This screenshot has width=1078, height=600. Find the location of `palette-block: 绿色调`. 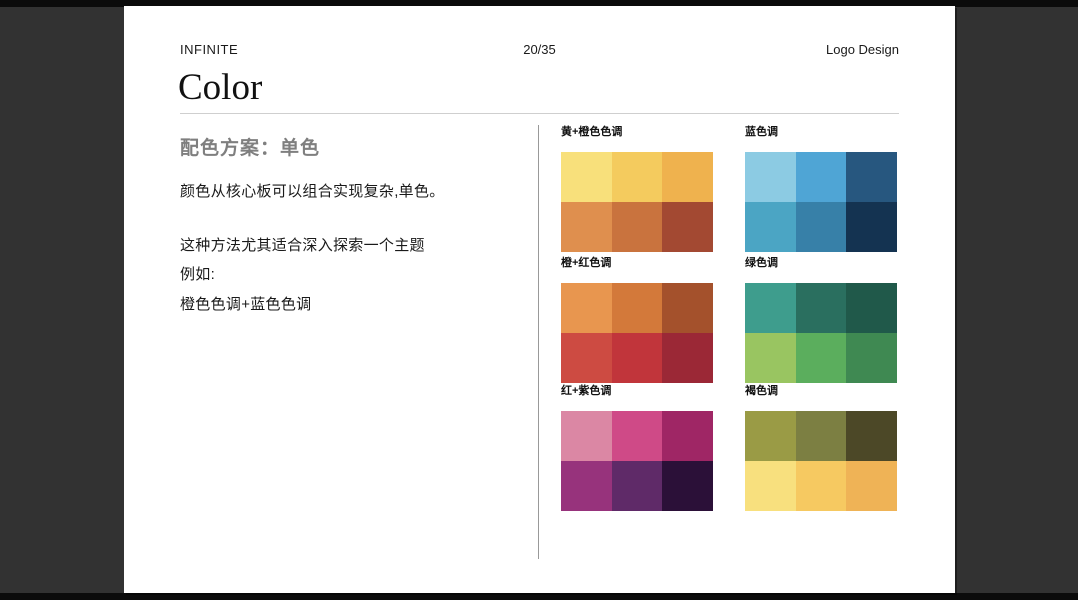

palette-block: 绿色调 is located at coordinates (821, 319).